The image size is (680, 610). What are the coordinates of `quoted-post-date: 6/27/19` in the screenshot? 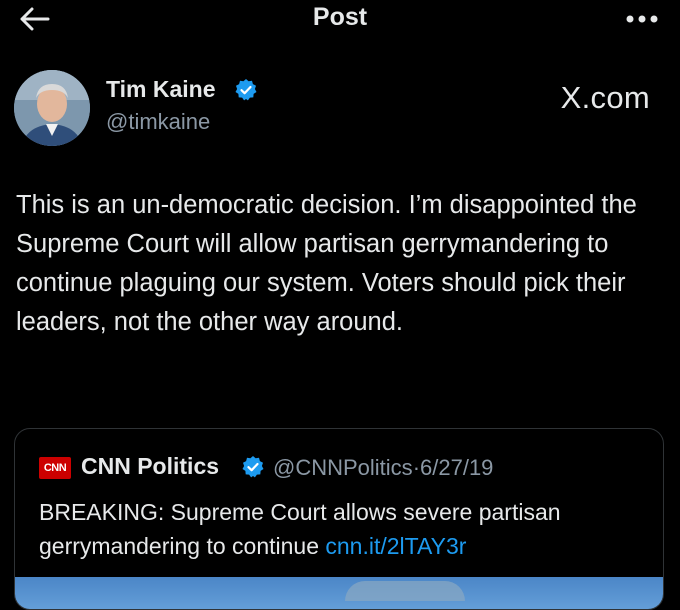 It's located at (456, 467).